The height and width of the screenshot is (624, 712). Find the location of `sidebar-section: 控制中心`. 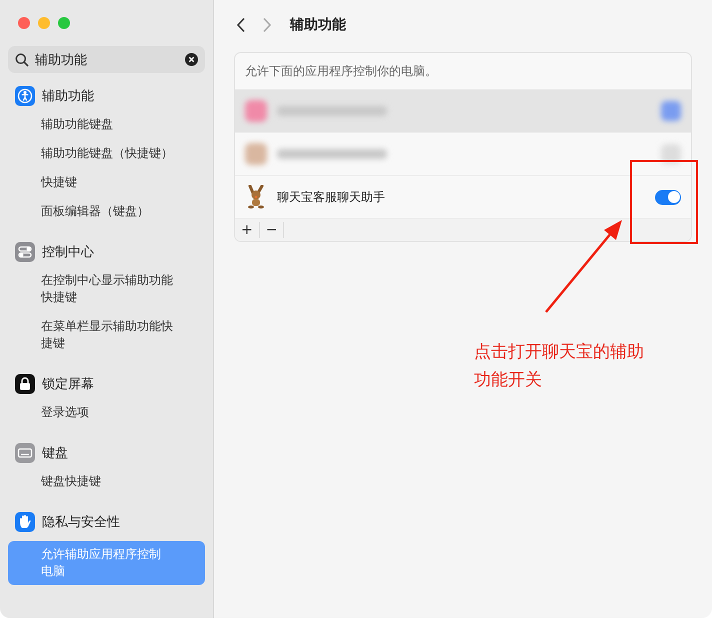

sidebar-section: 控制中心 is located at coordinates (68, 252).